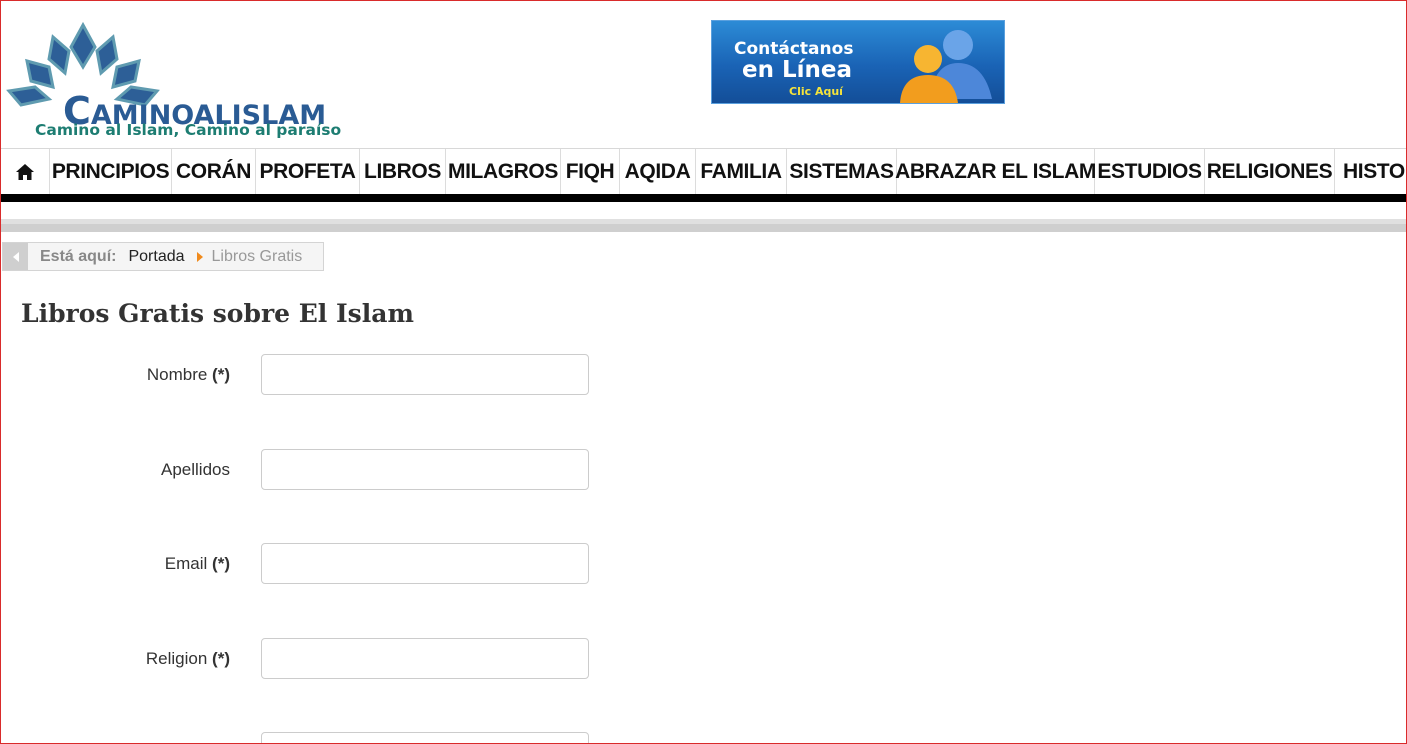 This screenshot has width=1407, height=744. I want to click on nombre-label: Nombre (*), so click(188, 375).